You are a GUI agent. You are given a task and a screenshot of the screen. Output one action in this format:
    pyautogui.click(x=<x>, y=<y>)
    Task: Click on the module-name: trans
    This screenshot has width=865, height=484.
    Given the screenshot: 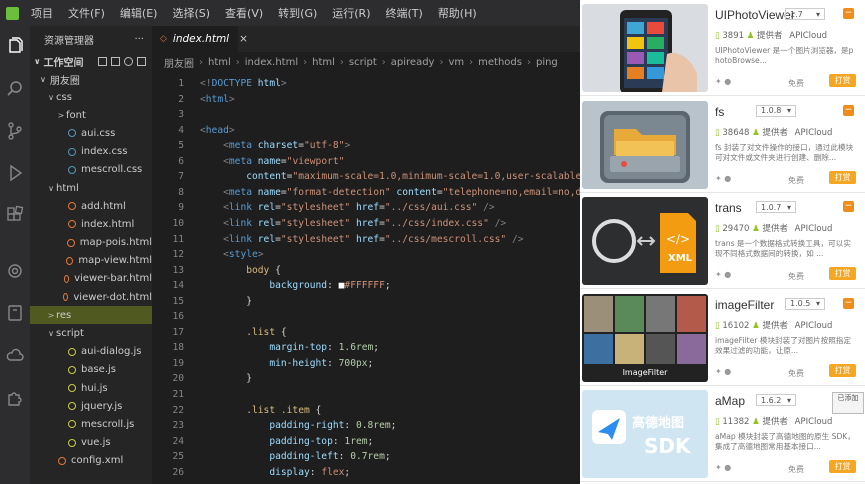 What is the action you would take?
    pyautogui.click(x=728, y=208)
    